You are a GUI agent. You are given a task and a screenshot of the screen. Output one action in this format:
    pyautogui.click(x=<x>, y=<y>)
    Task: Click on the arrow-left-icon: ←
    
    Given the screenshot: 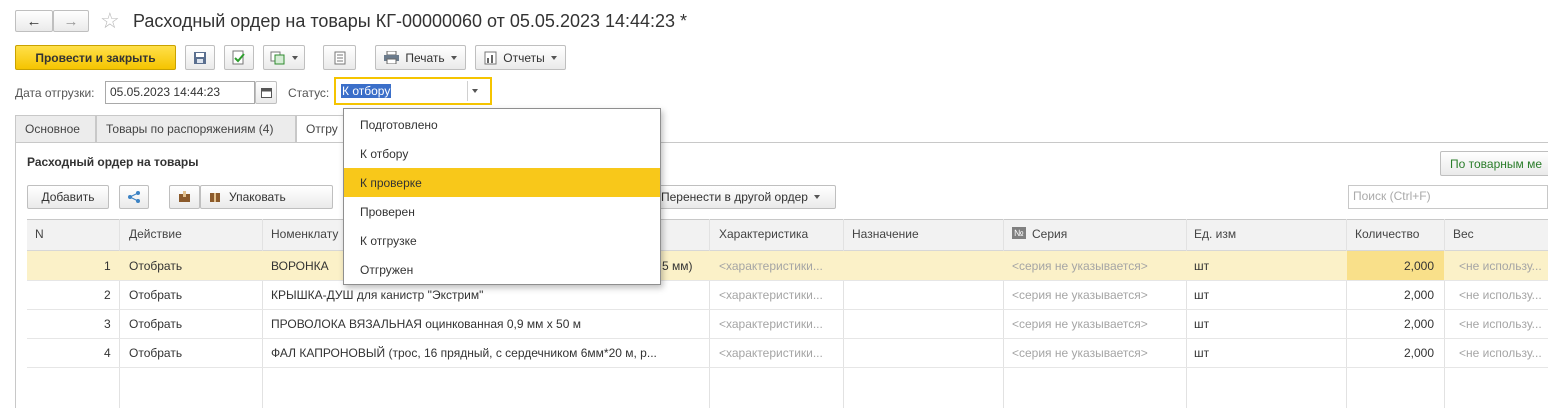 What is the action you would take?
    pyautogui.click(x=34, y=21)
    